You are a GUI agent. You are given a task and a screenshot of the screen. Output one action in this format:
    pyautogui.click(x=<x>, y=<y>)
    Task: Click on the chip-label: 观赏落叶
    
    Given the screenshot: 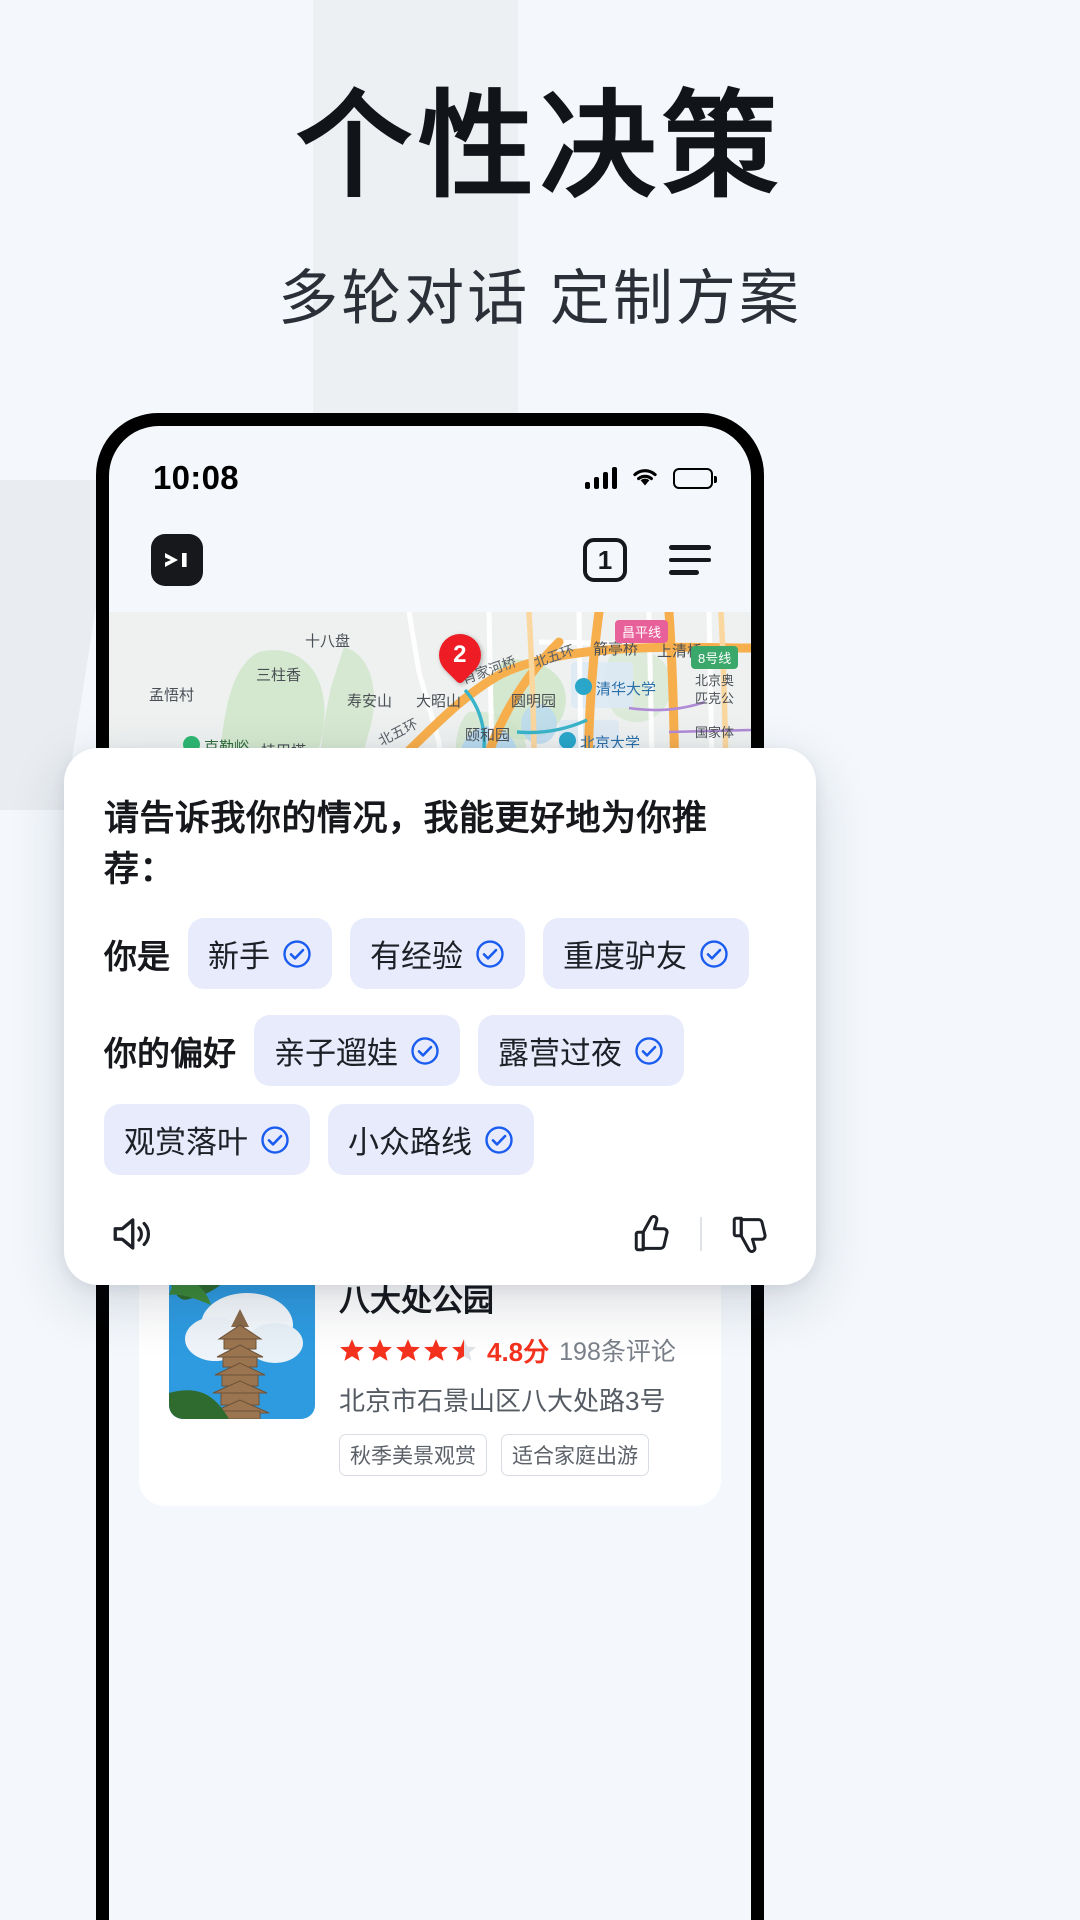 What is the action you would take?
    pyautogui.click(x=186, y=1142)
    